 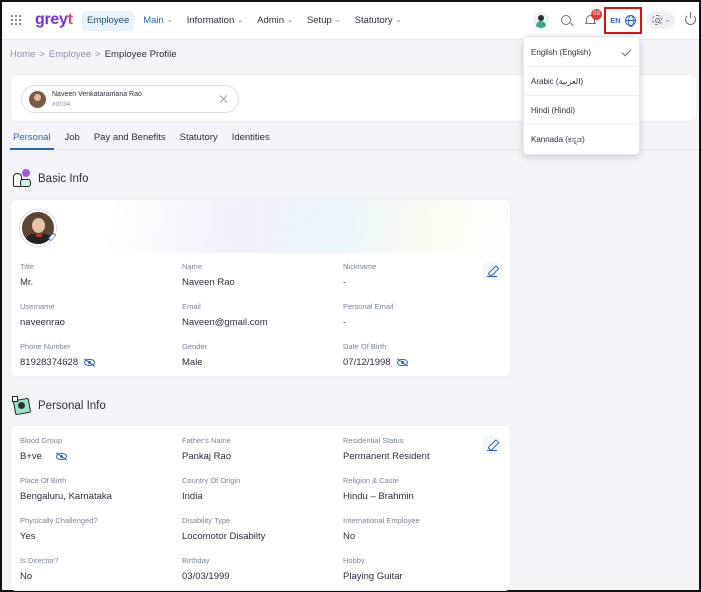 What do you see at coordinates (623, 20) in the screenshot?
I see `language-switcher-button: EN` at bounding box center [623, 20].